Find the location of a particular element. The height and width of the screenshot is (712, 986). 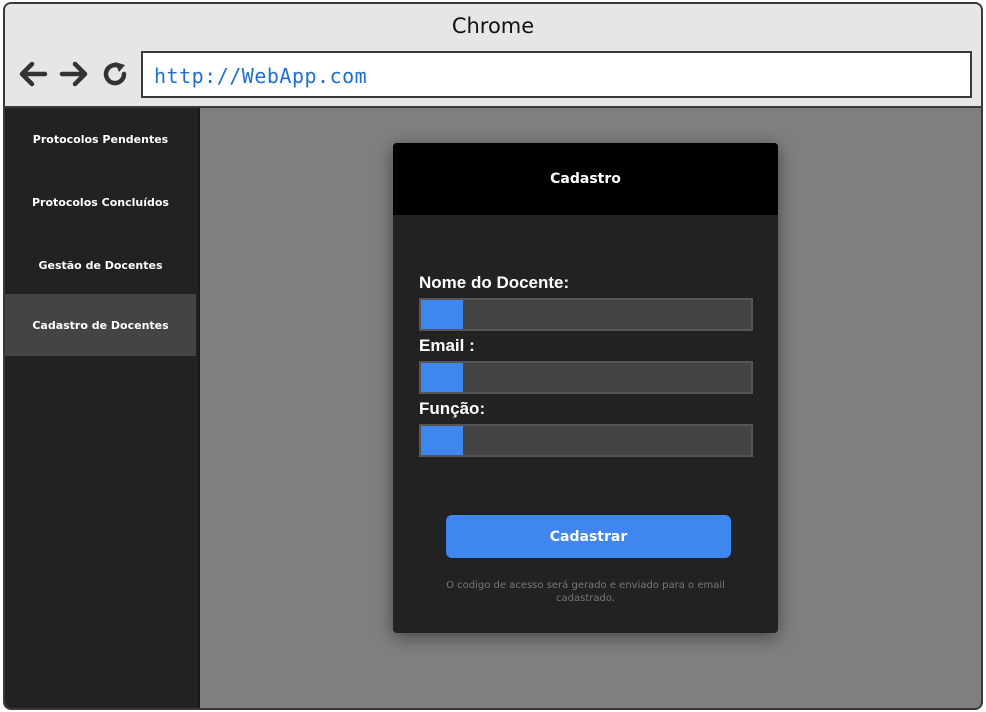

card-title: Cadastro is located at coordinates (585, 179).